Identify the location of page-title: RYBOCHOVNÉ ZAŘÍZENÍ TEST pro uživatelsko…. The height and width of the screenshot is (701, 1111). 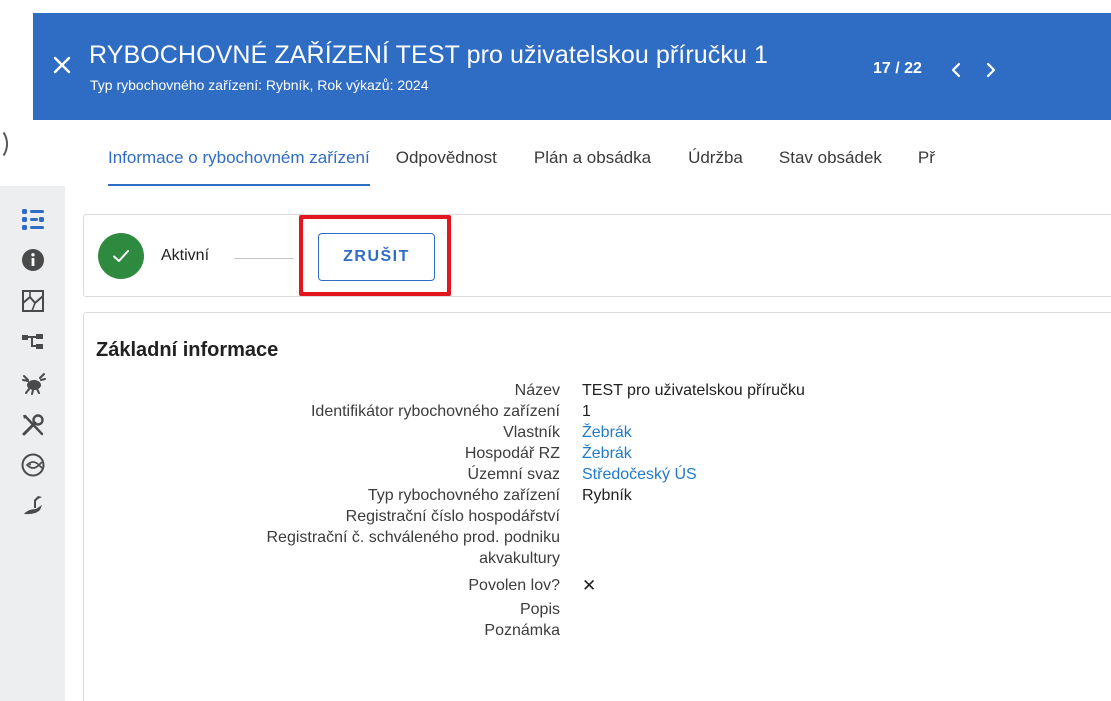
(429, 55).